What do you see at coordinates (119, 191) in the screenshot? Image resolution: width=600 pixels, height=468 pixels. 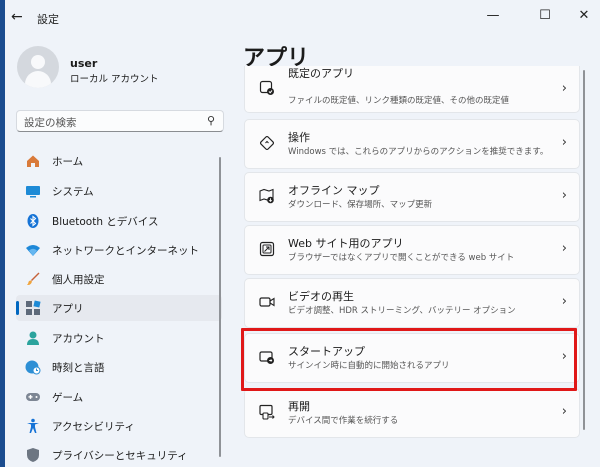 I see `sidebar-item-system: システム` at bounding box center [119, 191].